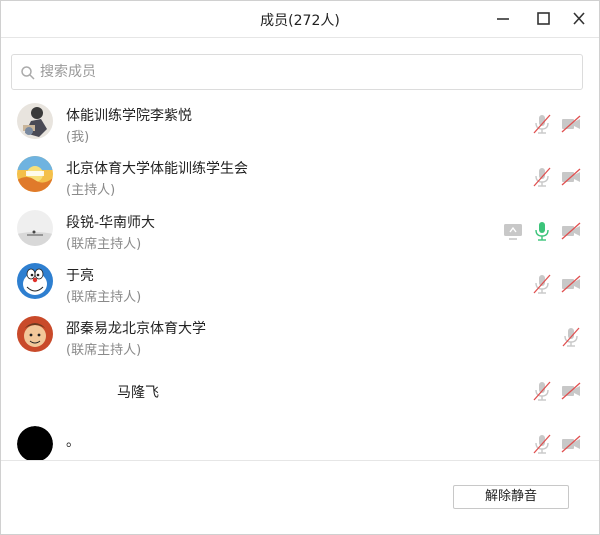 The width and height of the screenshot is (600, 535). Describe the element at coordinates (80, 276) in the screenshot. I see `member-name: 于亮` at that location.